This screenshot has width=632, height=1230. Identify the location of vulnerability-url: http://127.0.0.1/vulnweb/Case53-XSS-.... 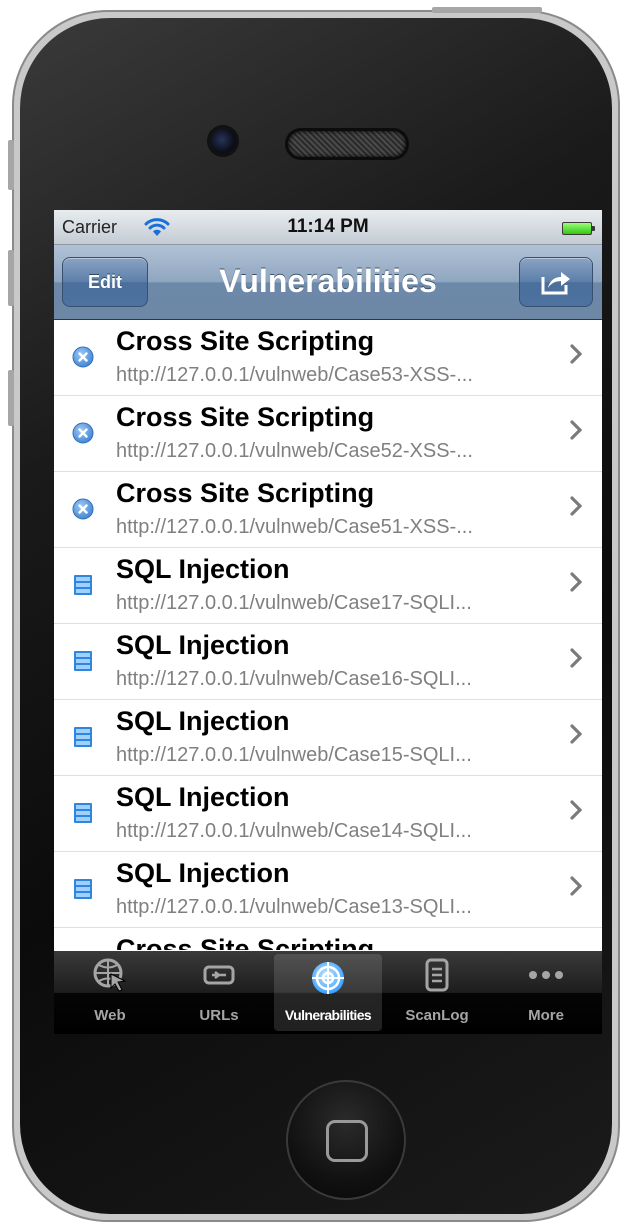
(294, 375).